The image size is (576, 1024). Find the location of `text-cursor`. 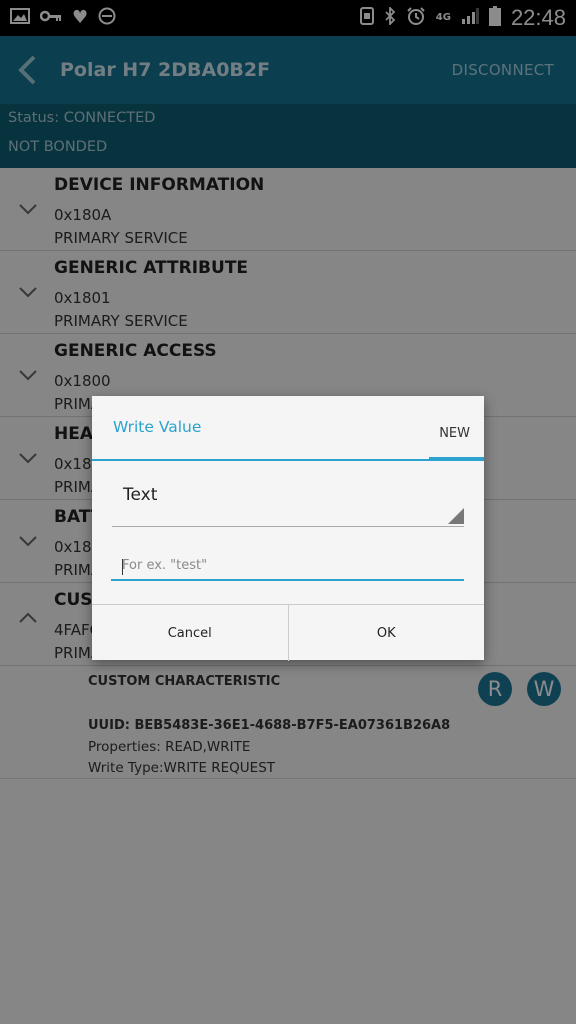

text-cursor is located at coordinates (122, 567).